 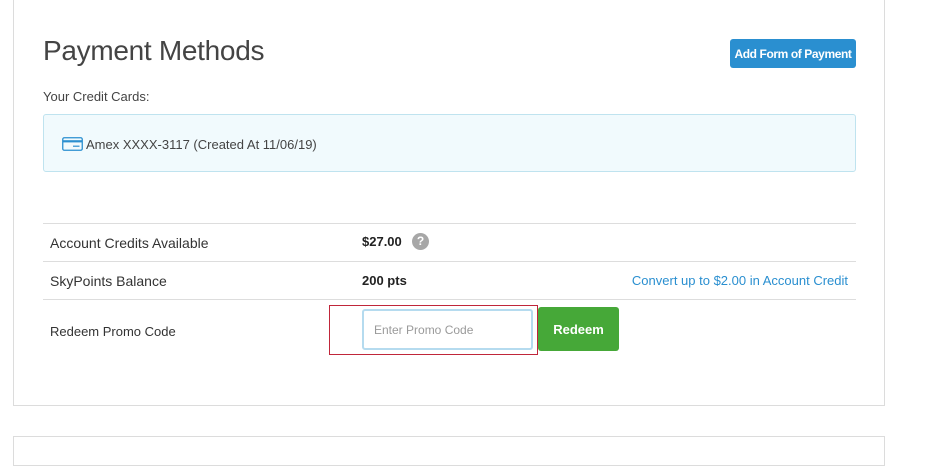 I want to click on redeem-button: Redeem, so click(x=578, y=329).